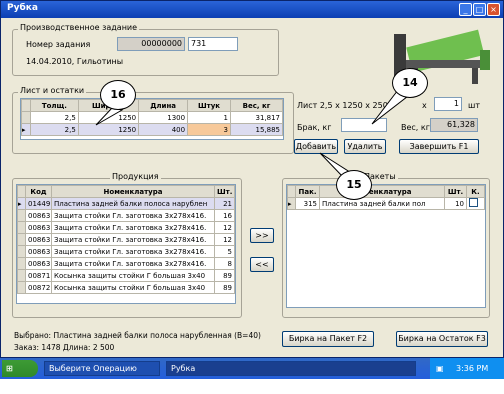  What do you see at coordinates (440, 368) in the screenshot?
I see `network-icon: ▣` at bounding box center [440, 368].